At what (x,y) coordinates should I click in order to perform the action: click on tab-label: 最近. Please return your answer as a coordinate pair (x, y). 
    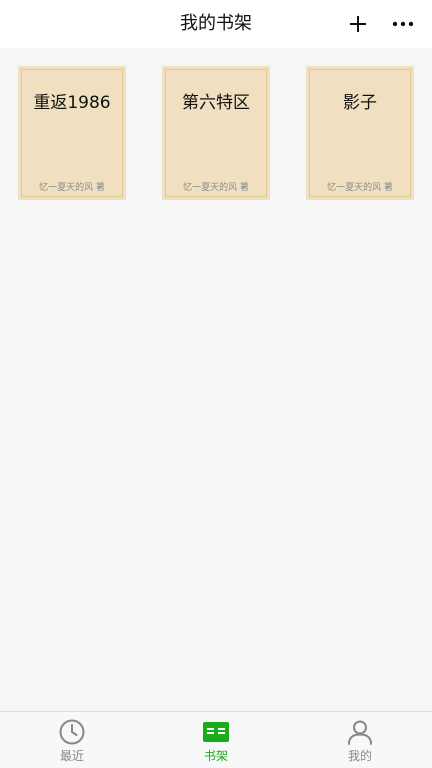
    Looking at the image, I should click on (71, 756).